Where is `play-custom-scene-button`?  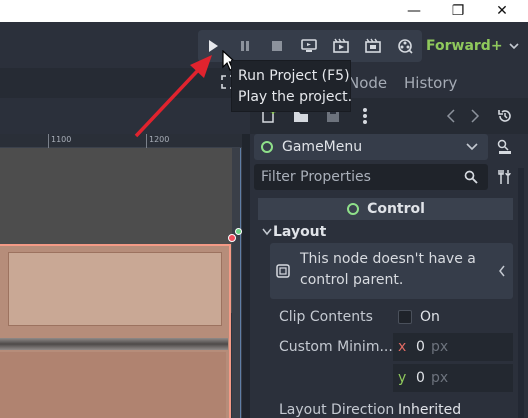
play-custom-scene-button is located at coordinates (373, 46).